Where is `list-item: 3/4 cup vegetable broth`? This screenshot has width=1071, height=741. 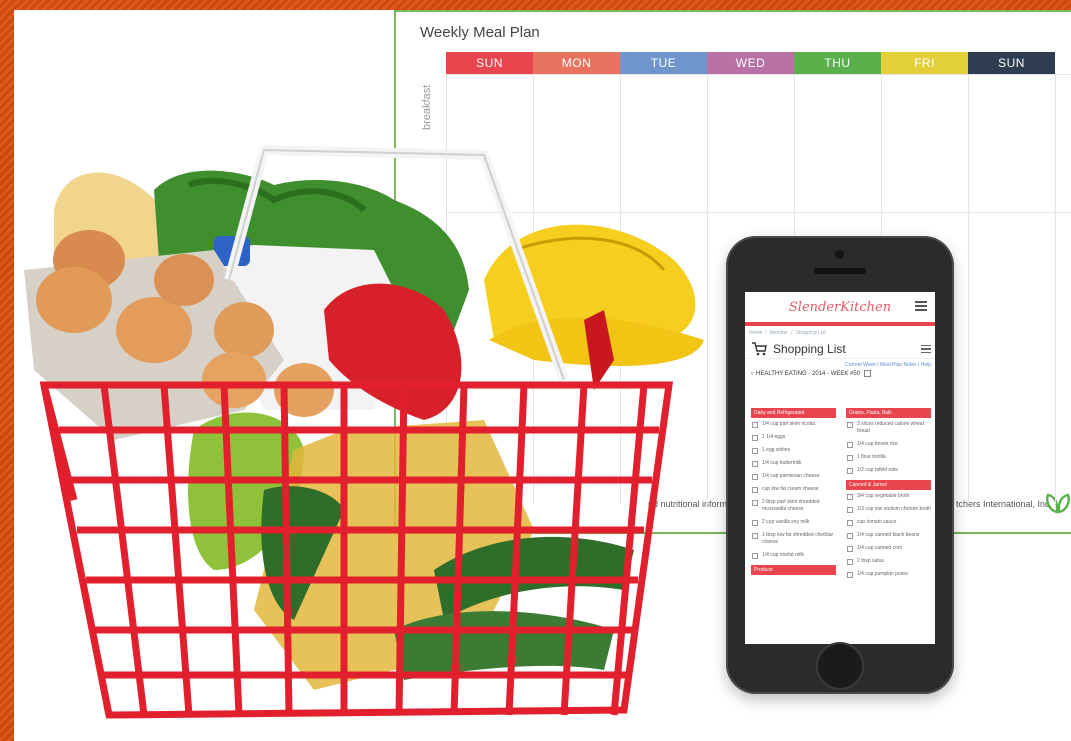
list-item: 3/4 cup vegetable broth is located at coordinates (888, 496).